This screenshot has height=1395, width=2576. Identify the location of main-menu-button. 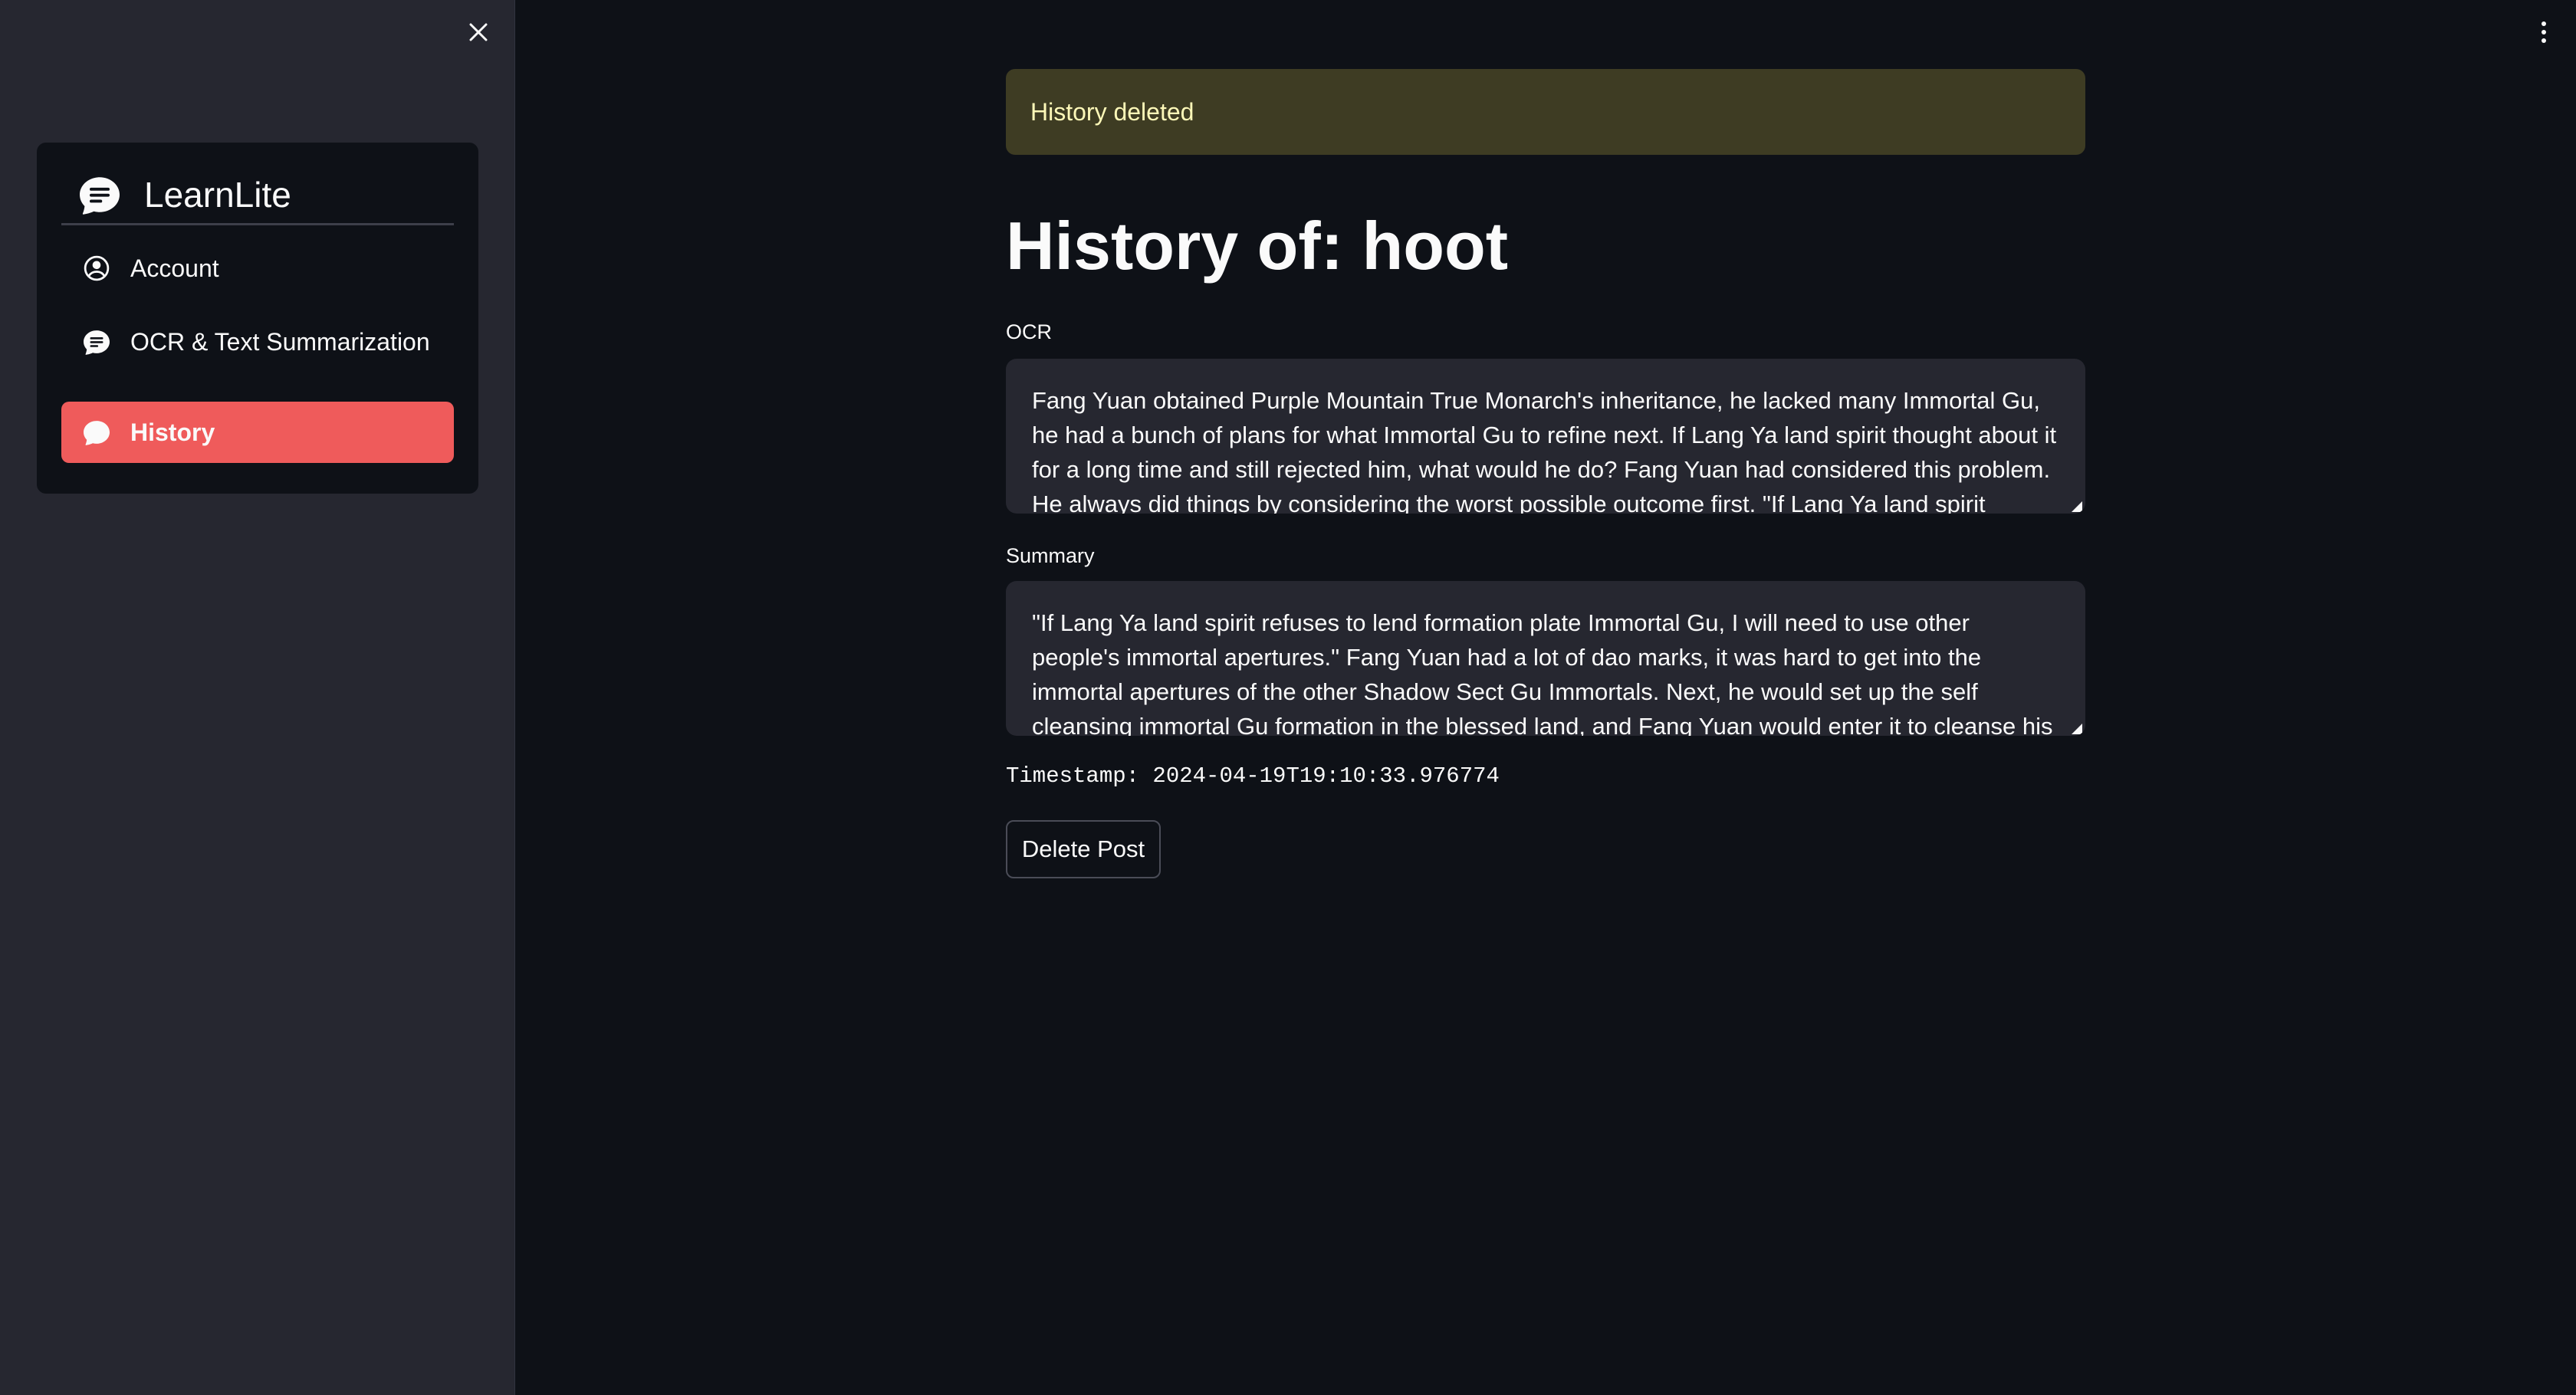
(2544, 32).